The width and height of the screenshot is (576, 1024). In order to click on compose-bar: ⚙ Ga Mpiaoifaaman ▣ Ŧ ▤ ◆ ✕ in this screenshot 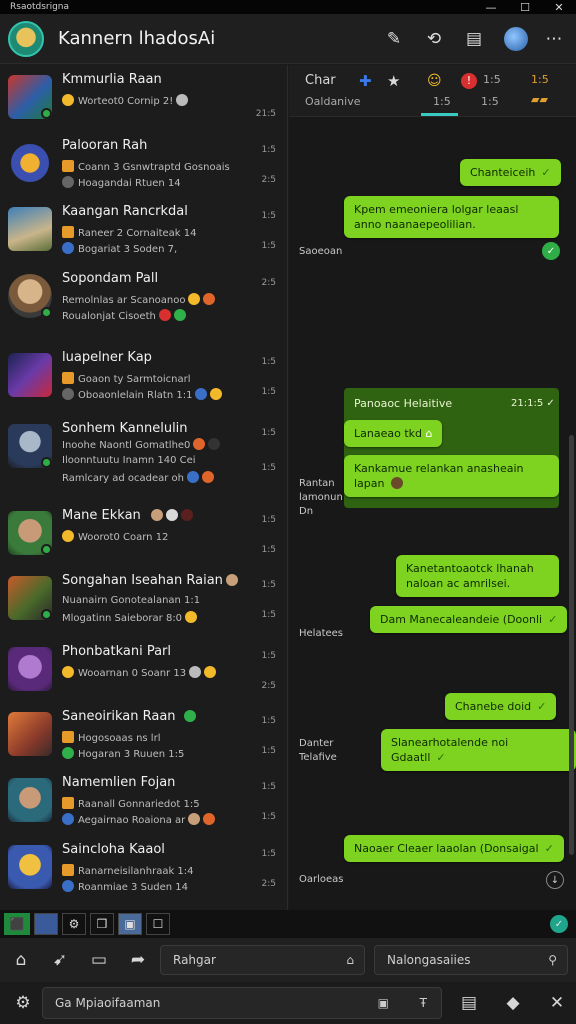, I will do `click(288, 1003)`.